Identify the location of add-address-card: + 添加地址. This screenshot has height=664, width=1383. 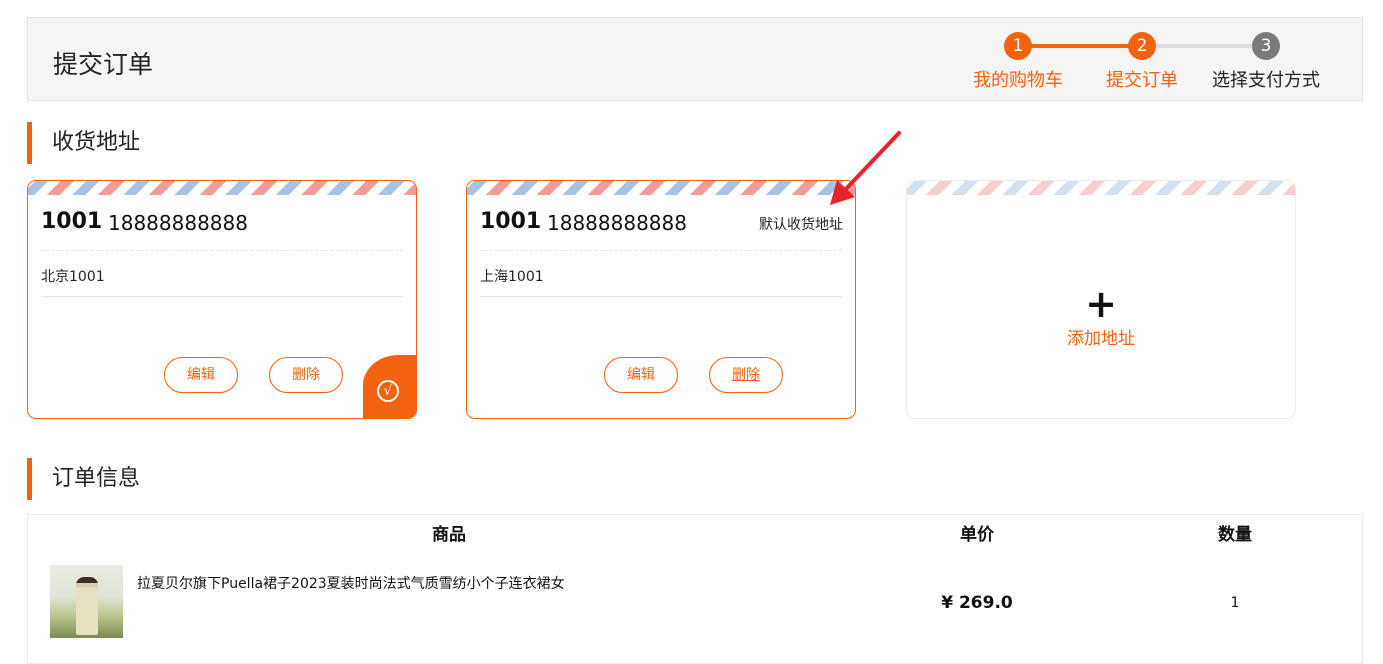
(1101, 299).